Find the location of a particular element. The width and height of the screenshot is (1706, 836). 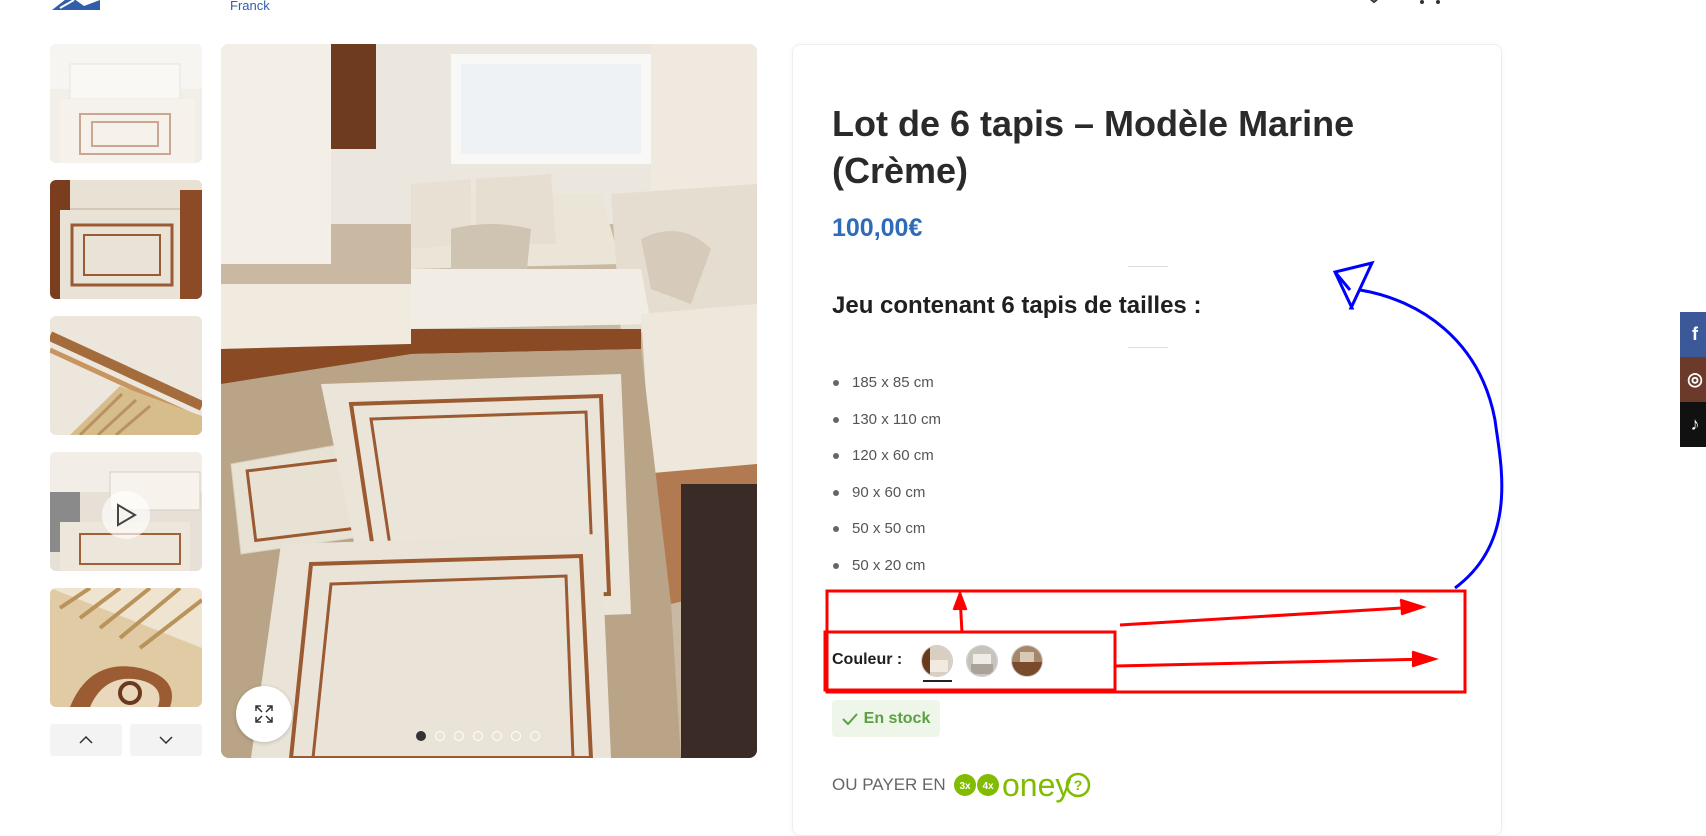

product-subtitle: Jeu contenant 6 tapis de tailles : is located at coordinates (1017, 305).